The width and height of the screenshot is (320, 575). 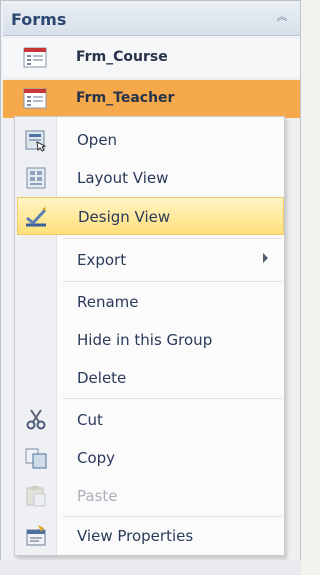 I want to click on menu-item-export: Export, so click(x=150, y=260).